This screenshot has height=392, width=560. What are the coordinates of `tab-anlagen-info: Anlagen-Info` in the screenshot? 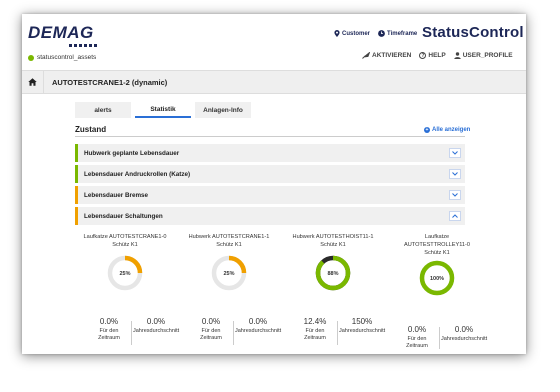 It's located at (223, 110).